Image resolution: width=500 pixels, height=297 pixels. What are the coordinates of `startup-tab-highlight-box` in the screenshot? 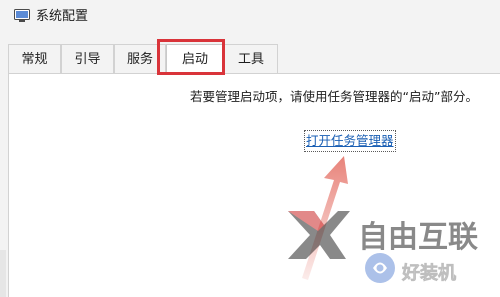 It's located at (191, 57).